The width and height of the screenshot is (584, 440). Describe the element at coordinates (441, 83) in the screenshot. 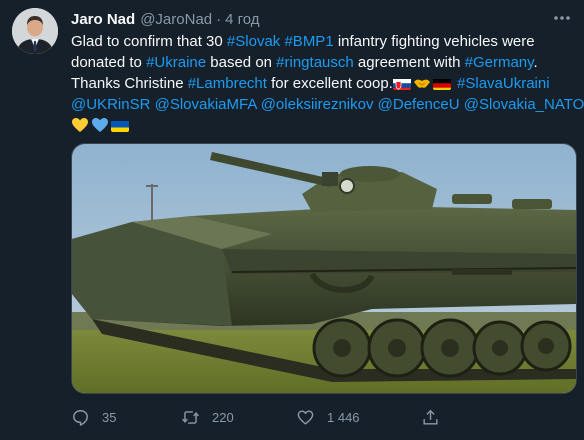

I see `germany-flag-icon` at that location.